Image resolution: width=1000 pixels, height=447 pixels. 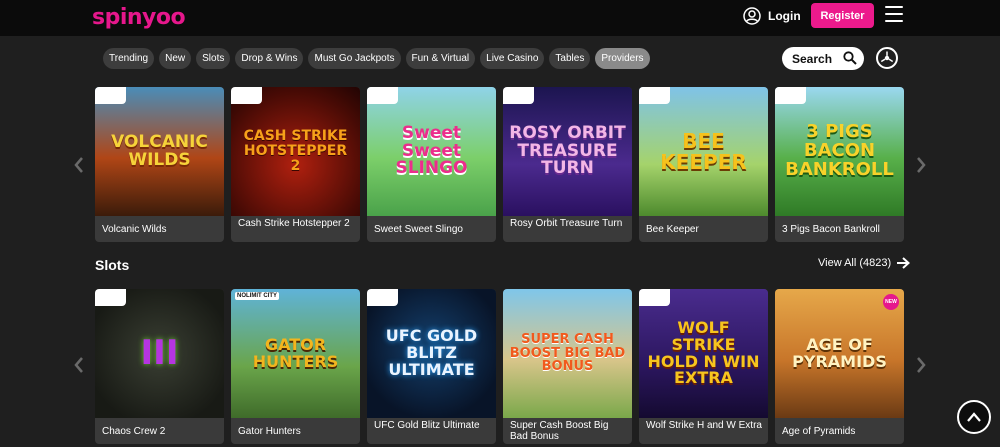 I want to click on game-art-title: AGE OF PYRAMIDS, so click(x=839, y=352).